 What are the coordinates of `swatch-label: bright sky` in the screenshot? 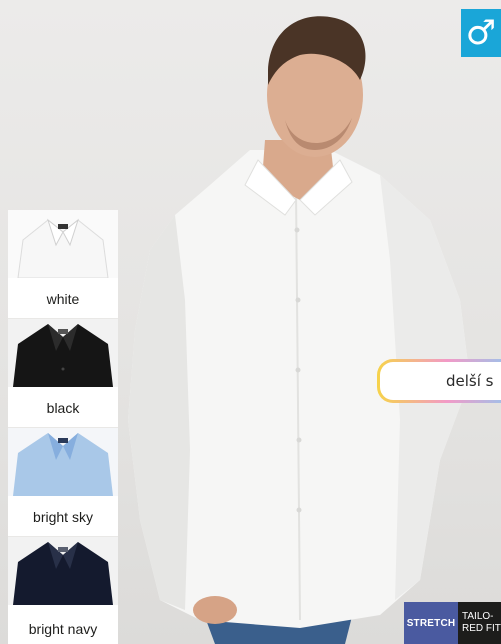 It's located at (63, 516).